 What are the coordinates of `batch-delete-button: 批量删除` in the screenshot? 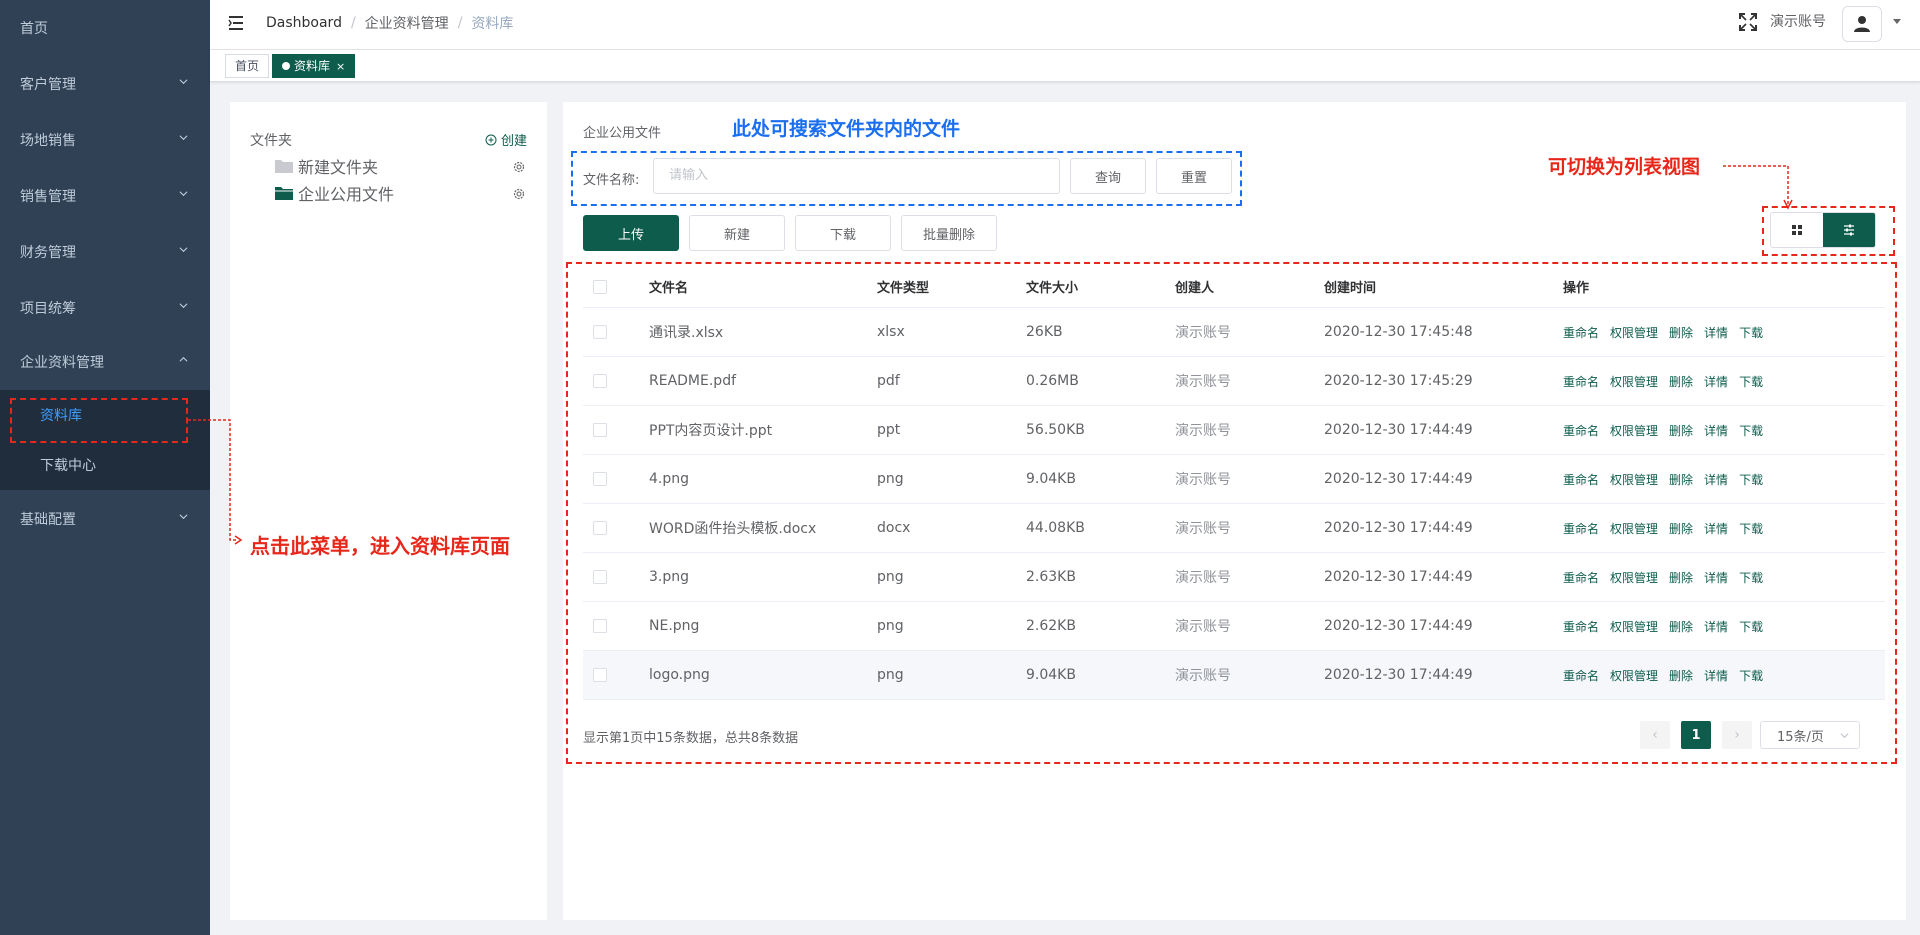 It's located at (949, 233).